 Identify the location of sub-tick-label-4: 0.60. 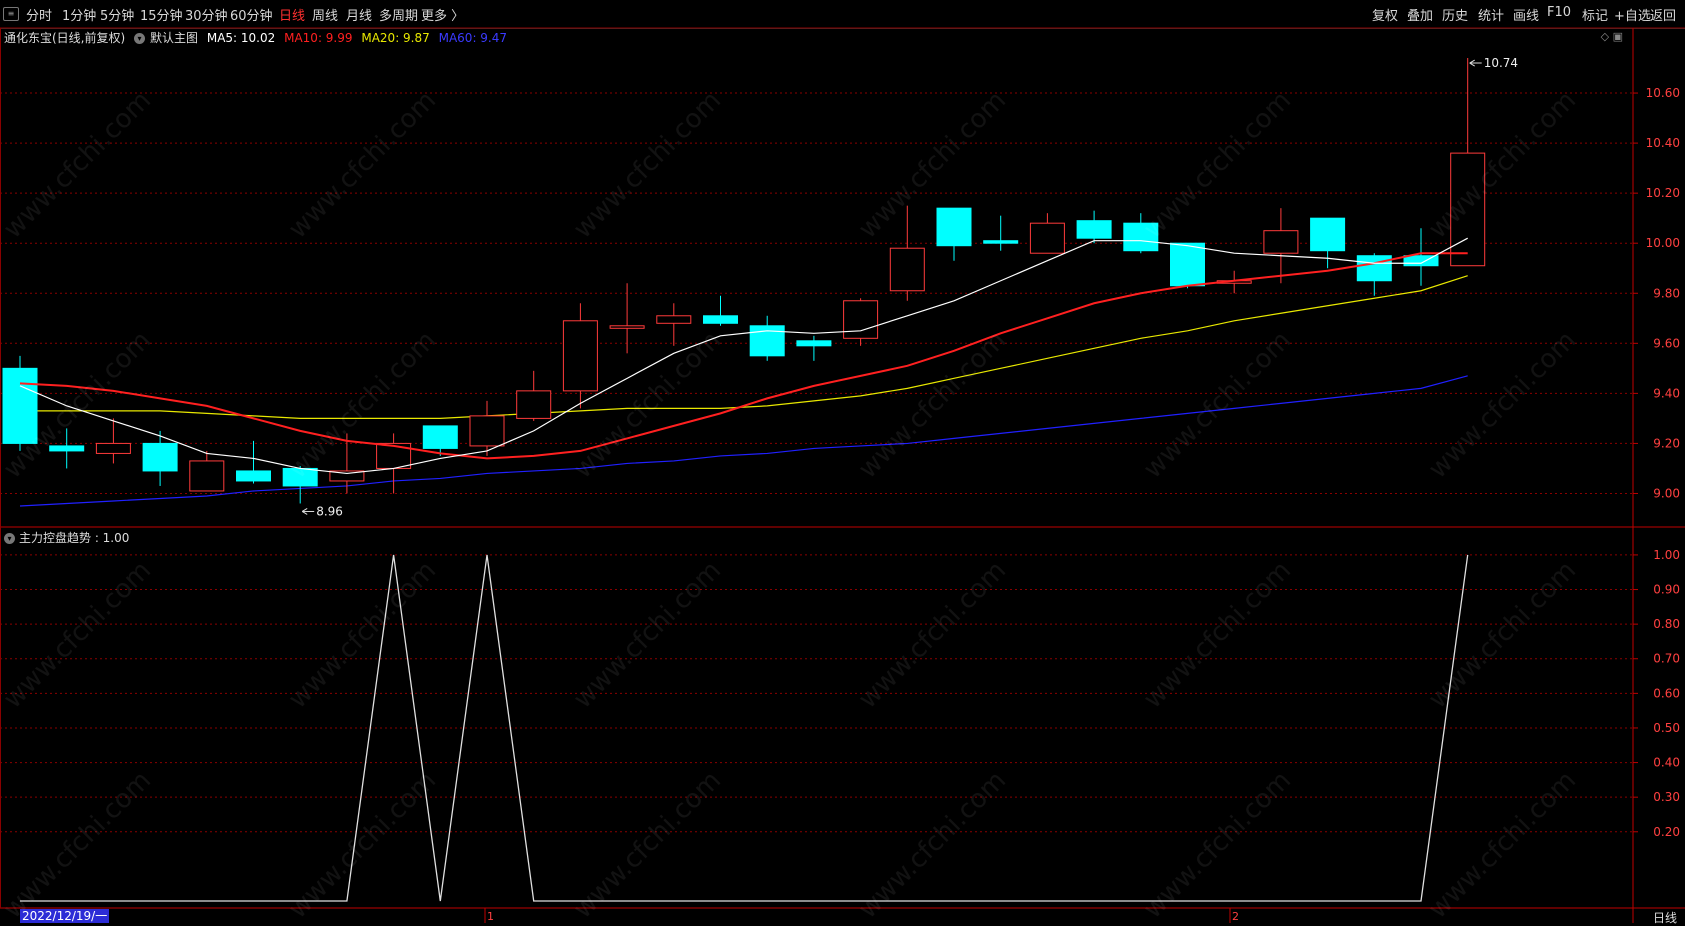
(1666, 693).